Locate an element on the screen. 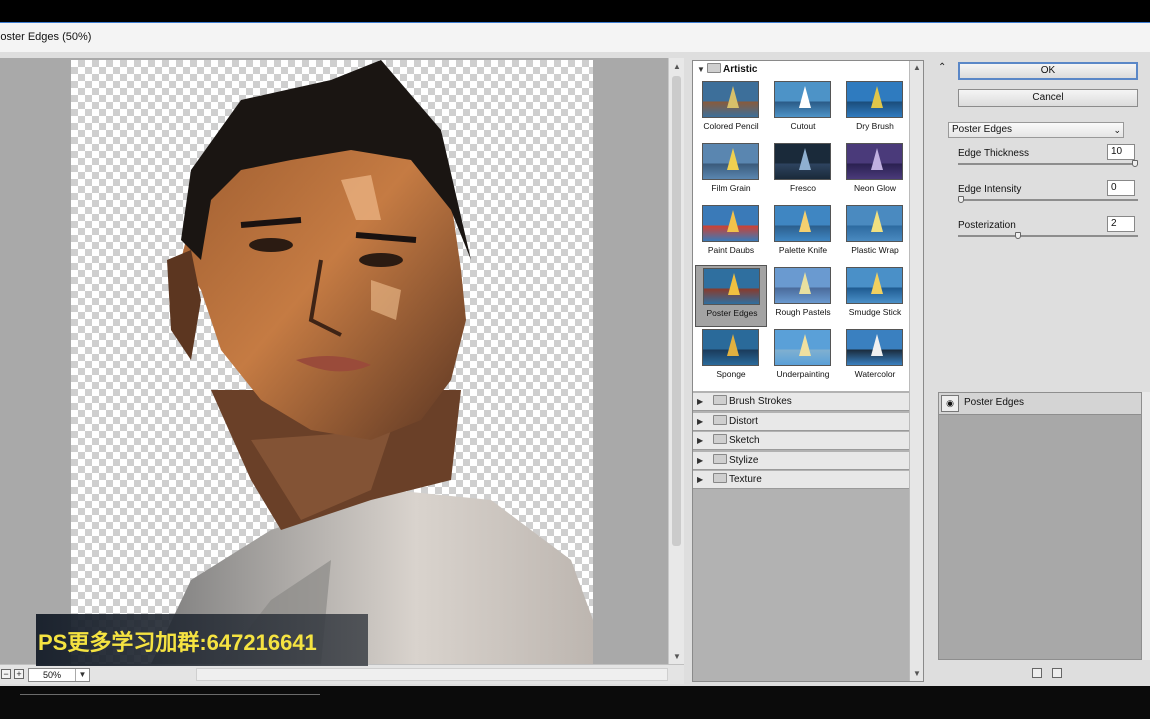 The height and width of the screenshot is (719, 1150). cancel-button: Cancel is located at coordinates (1048, 98).